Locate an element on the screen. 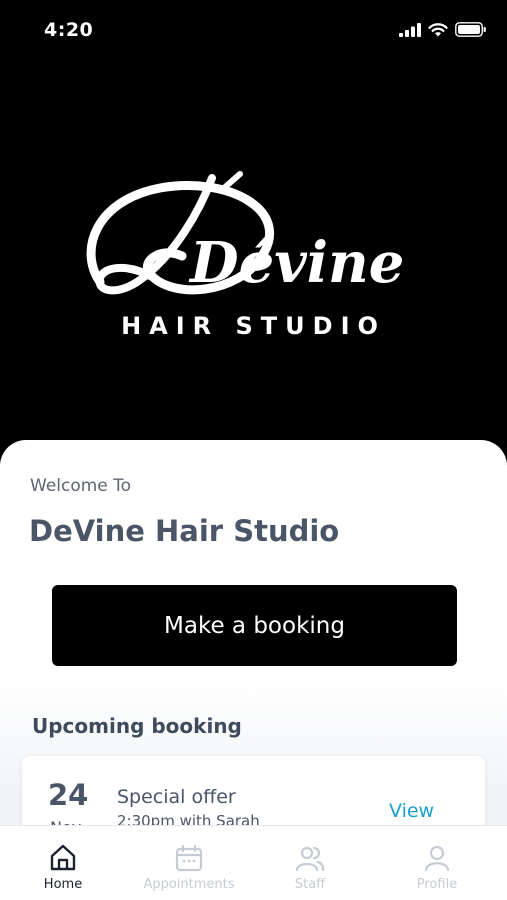 This screenshot has height=900, width=507. signal-icon is located at coordinates (410, 29).